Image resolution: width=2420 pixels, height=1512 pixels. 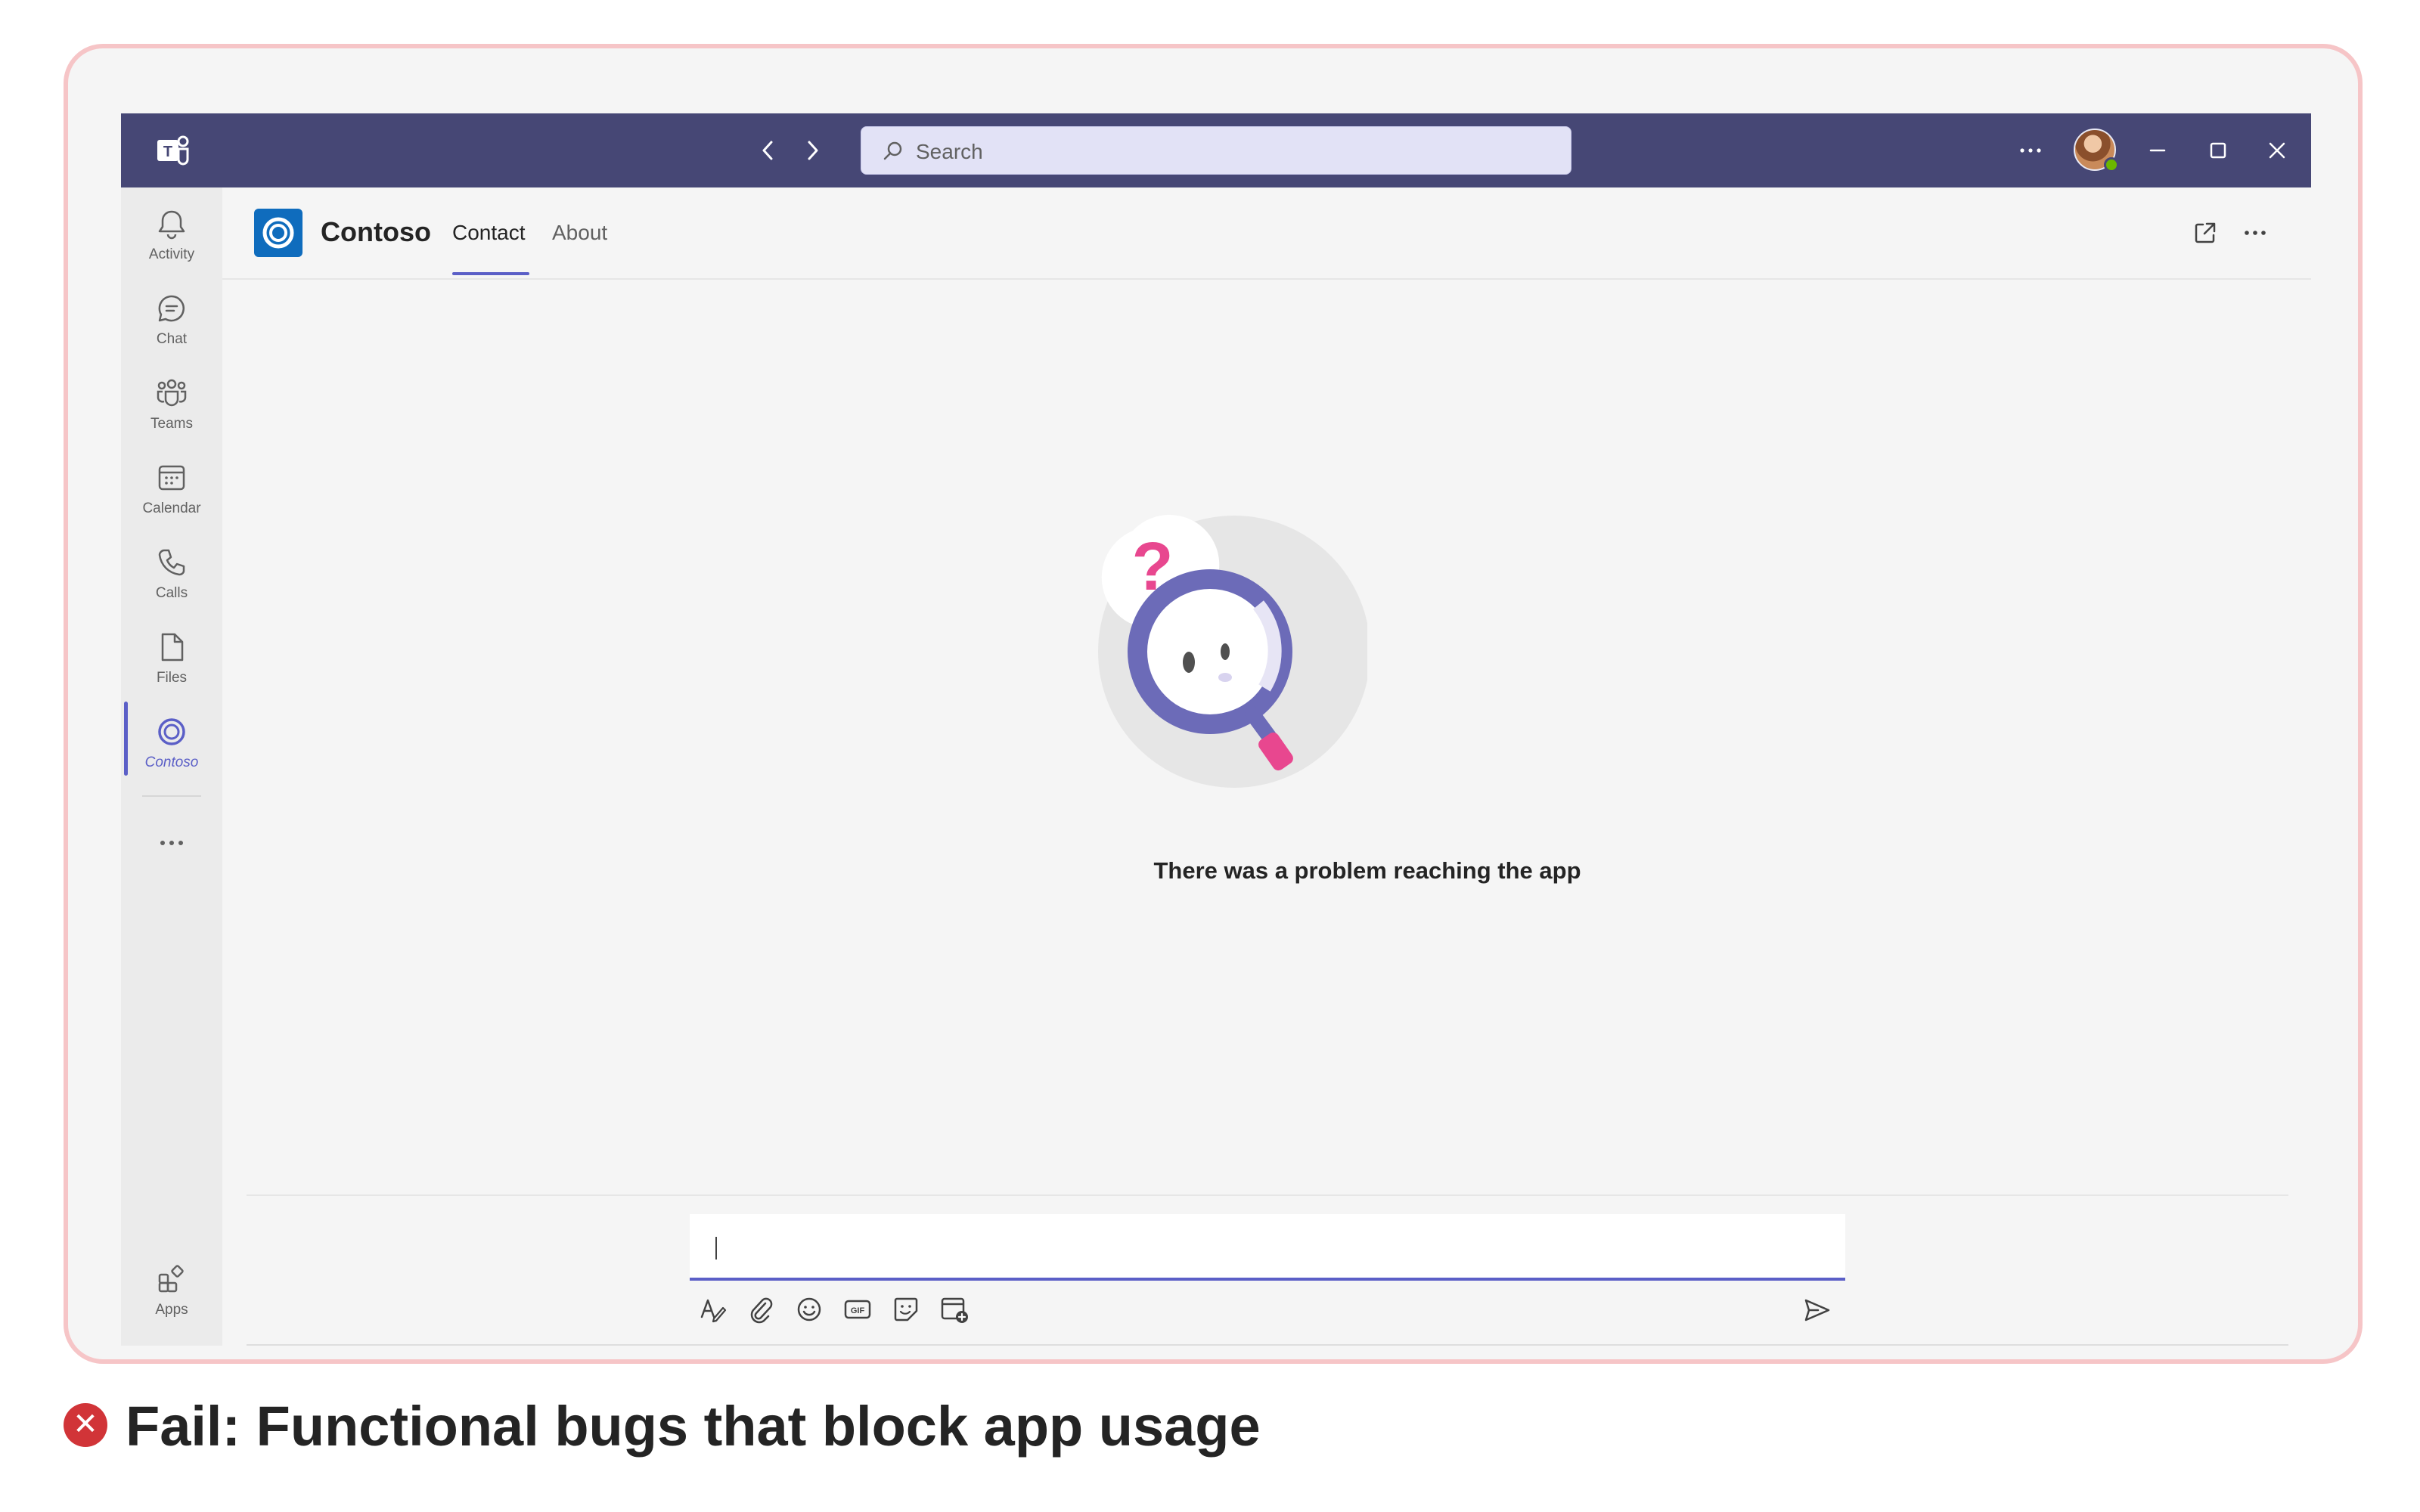 What do you see at coordinates (906, 1309) in the screenshot?
I see `sticker-icon` at bounding box center [906, 1309].